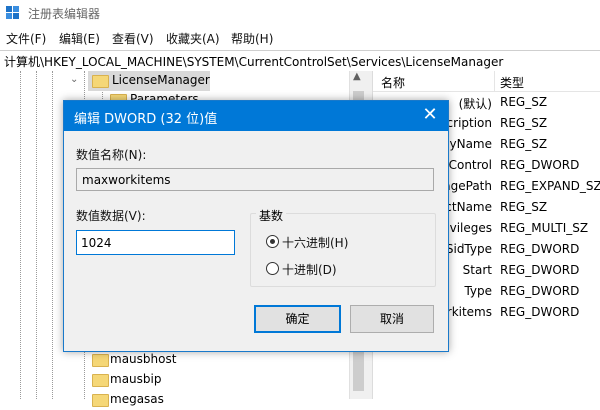 This screenshot has height=410, width=600. I want to click on value-name-label: 数值名称(N):, so click(111, 155).